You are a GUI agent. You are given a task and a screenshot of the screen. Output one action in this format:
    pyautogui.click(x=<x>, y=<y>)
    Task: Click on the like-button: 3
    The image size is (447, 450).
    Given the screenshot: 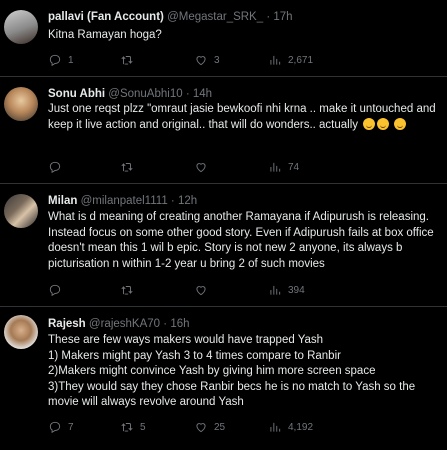 What is the action you would take?
    pyautogui.click(x=207, y=60)
    